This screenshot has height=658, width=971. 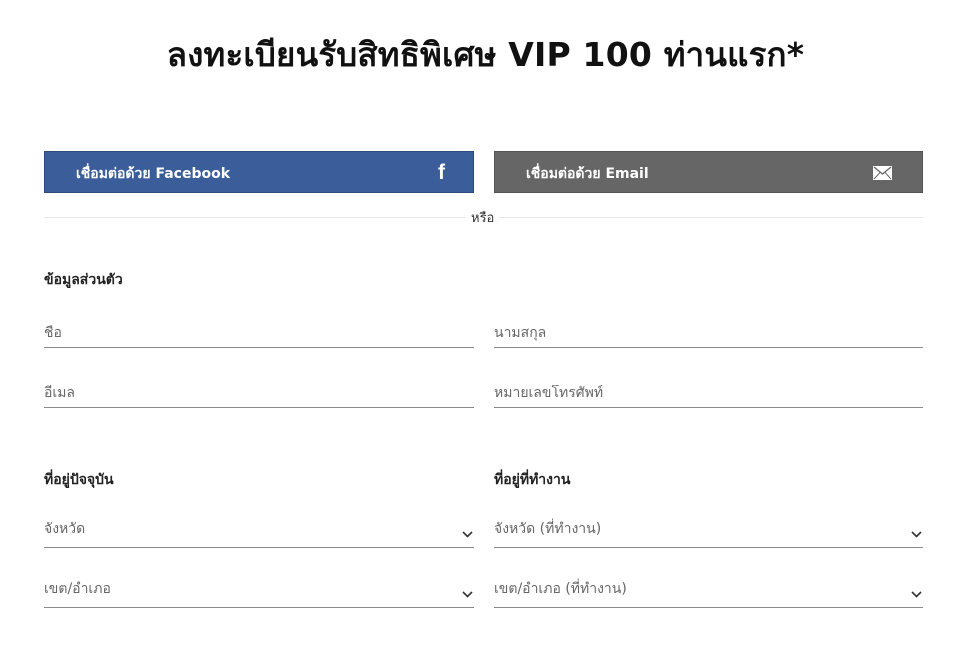 I want to click on facebook-icon: f, so click(x=441, y=172).